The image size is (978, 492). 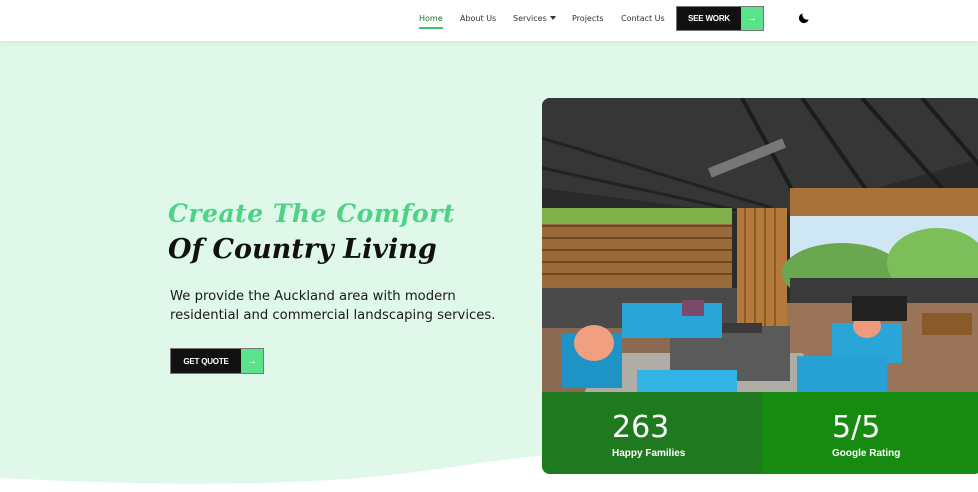 I want to click on stats-bar: 263 Happy Families 5/5 Google Rating, so click(x=760, y=433).